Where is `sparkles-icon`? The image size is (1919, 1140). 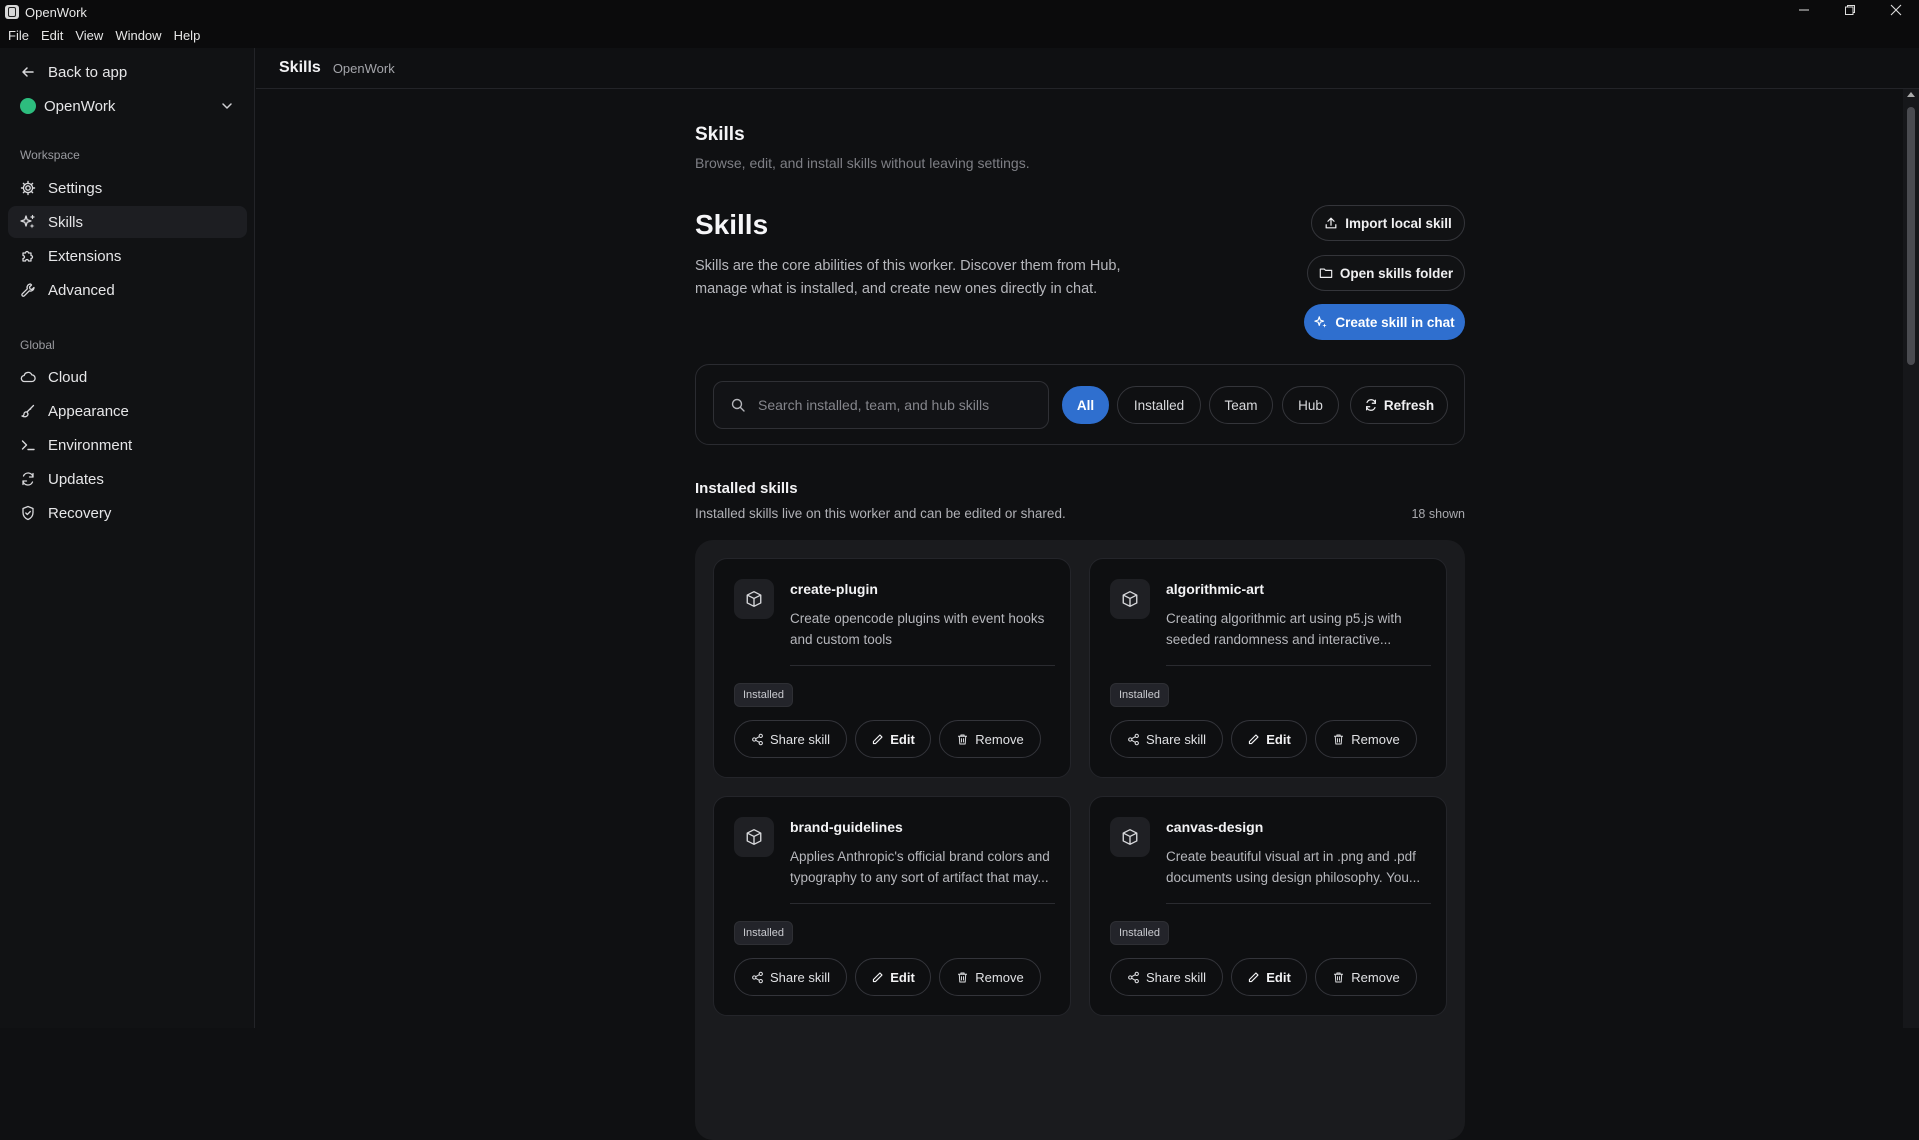
sparkles-icon is located at coordinates (27, 221).